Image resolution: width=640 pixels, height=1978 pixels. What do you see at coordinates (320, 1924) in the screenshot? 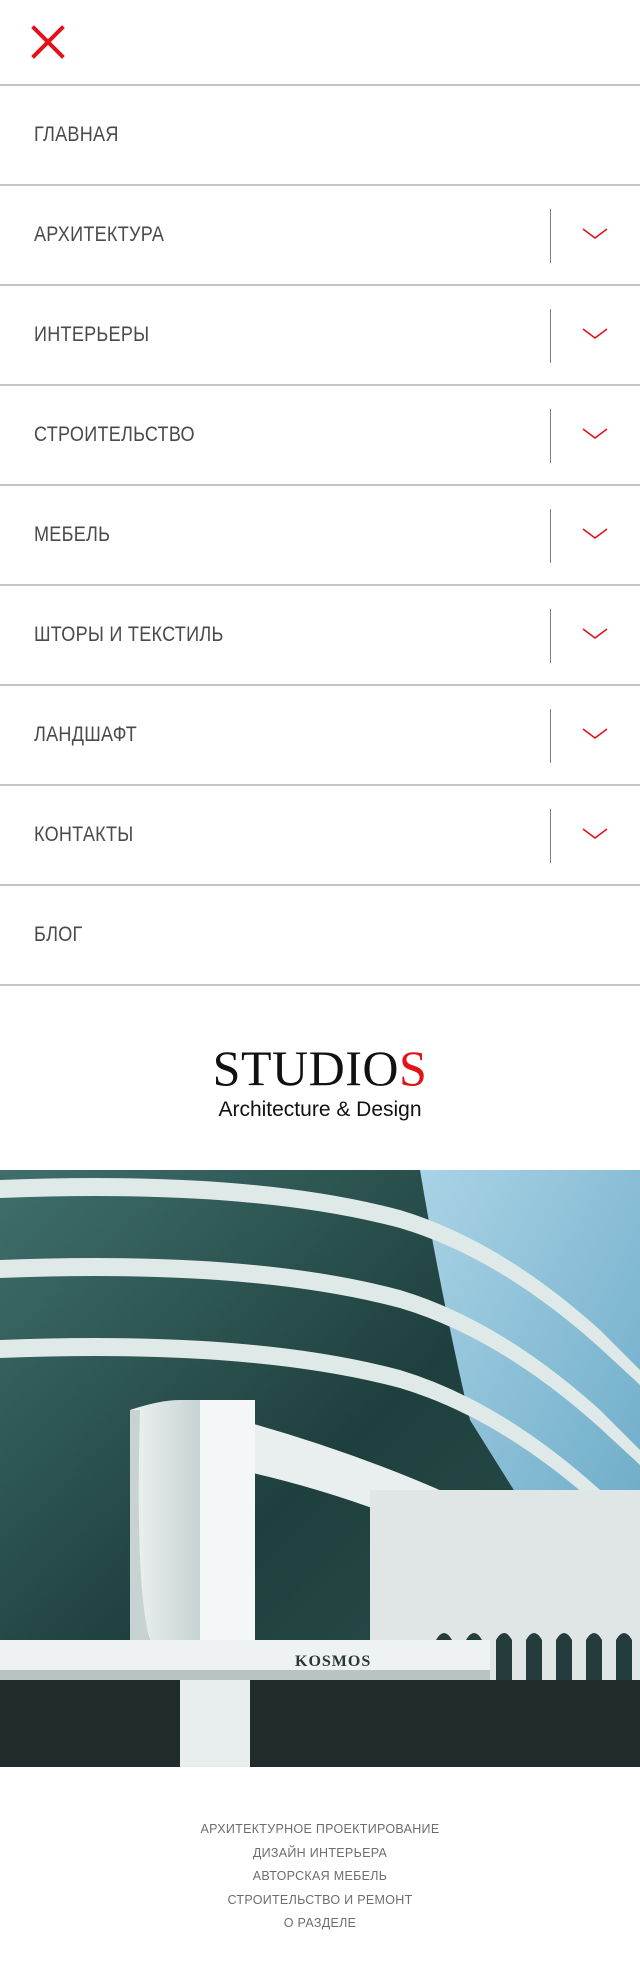
I see `footer-link-about-section: О РАЗДЕЛЕ` at bounding box center [320, 1924].